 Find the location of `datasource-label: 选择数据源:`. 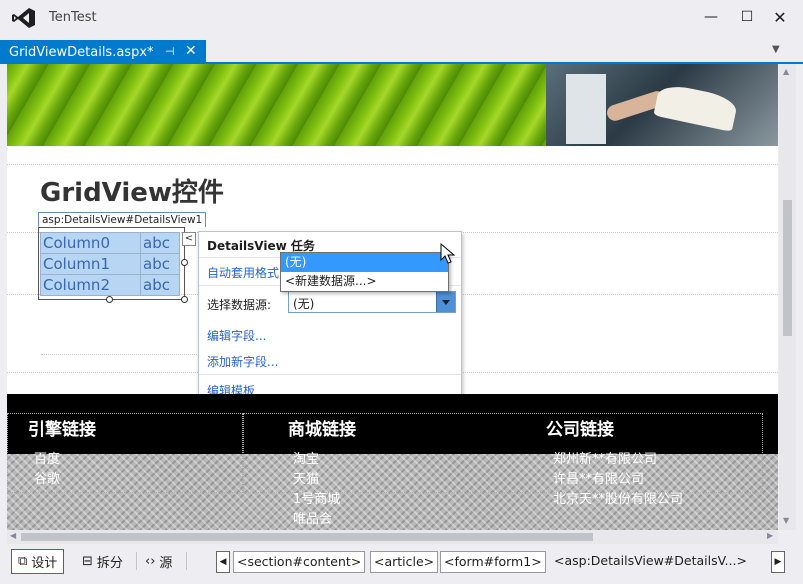

datasource-label: 选择数据源: is located at coordinates (239, 305).